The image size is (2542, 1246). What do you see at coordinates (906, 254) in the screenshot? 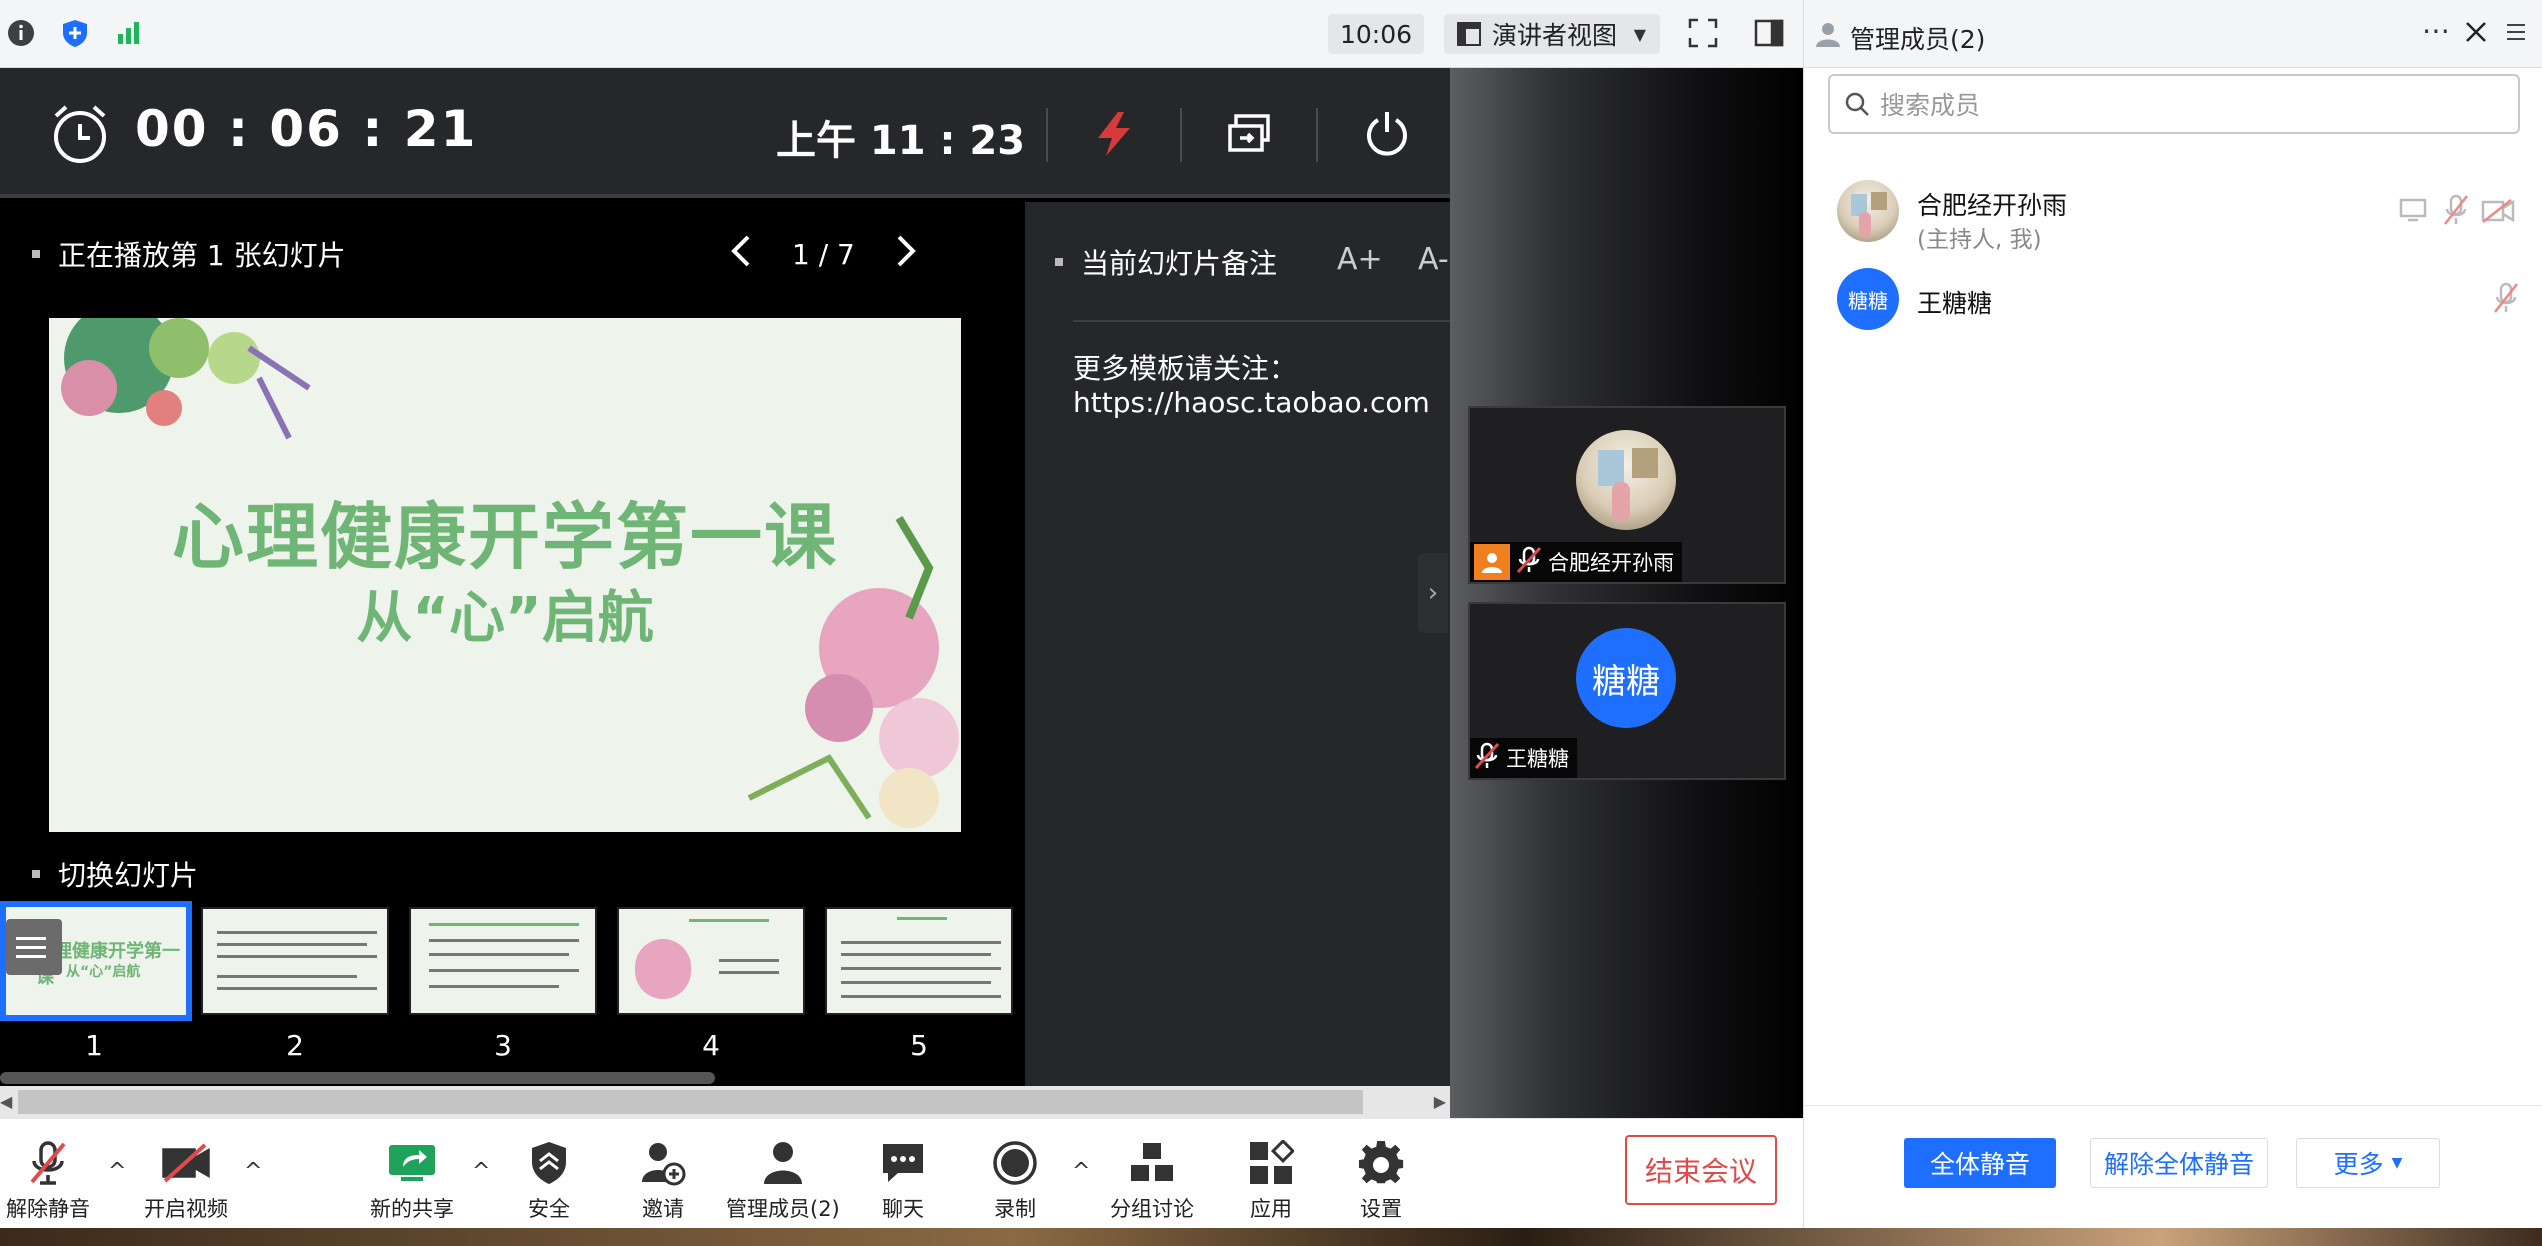
I see `next-slide-icon` at bounding box center [906, 254].